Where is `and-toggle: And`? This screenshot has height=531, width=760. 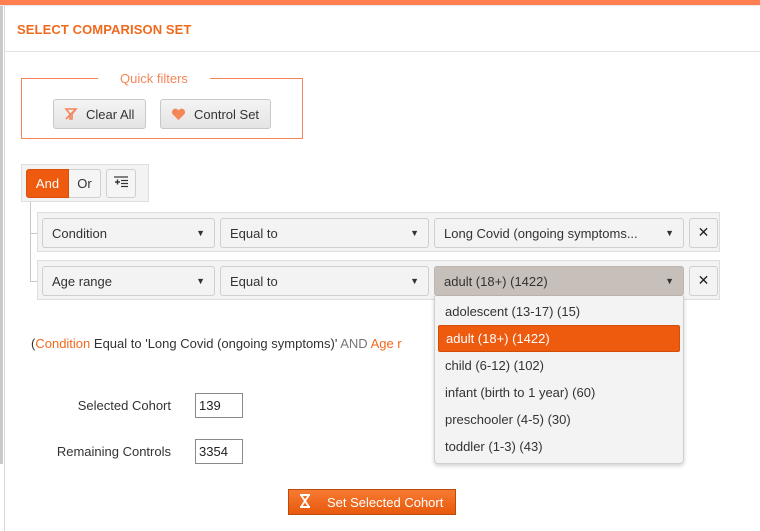
and-toggle: And is located at coordinates (47, 183).